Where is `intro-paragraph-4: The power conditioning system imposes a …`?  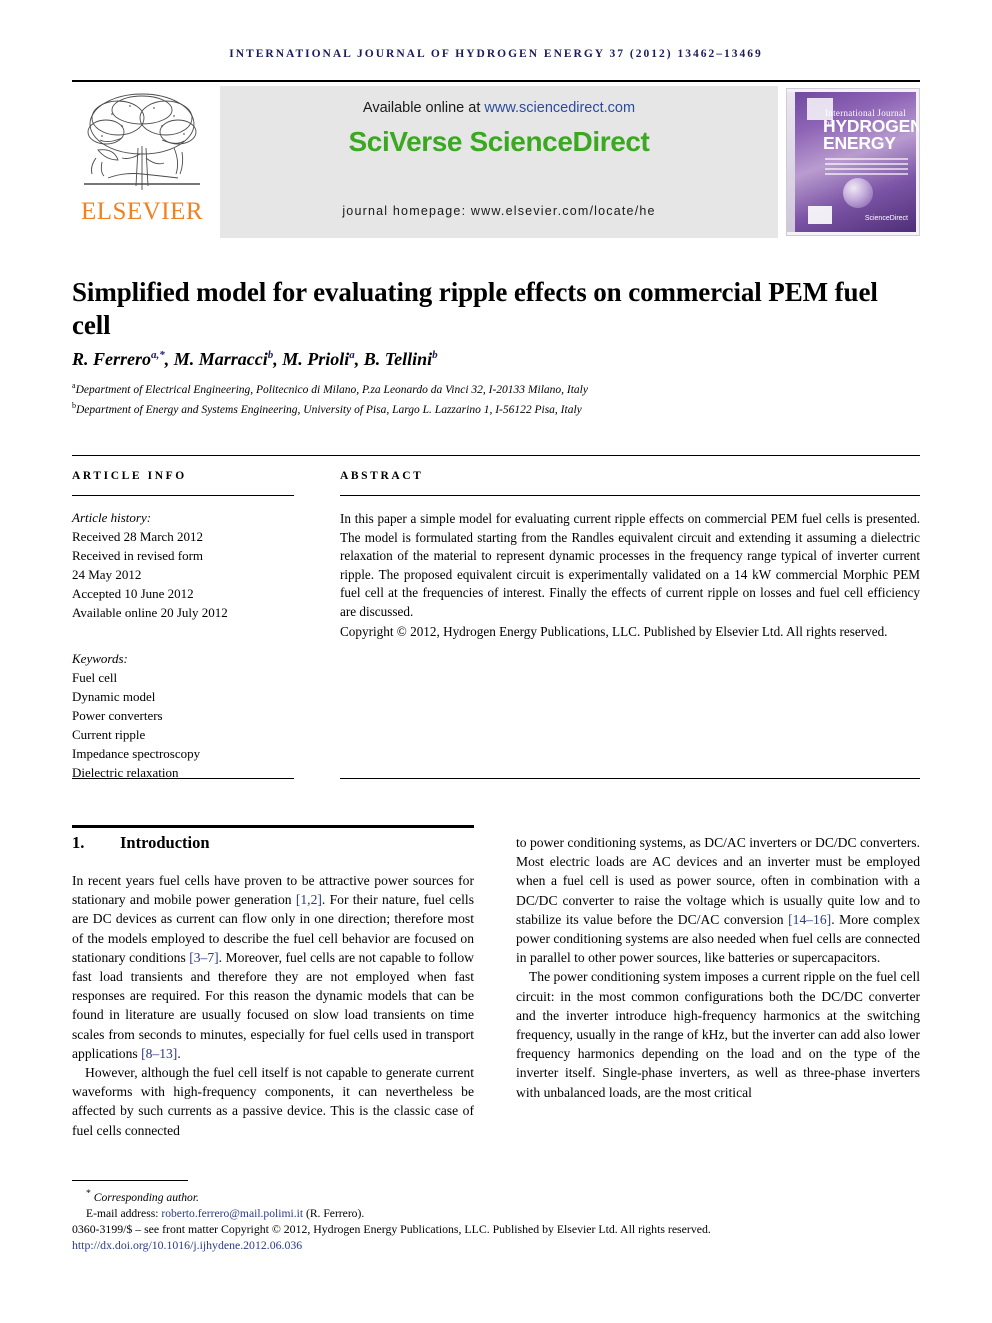 intro-paragraph-4: The power conditioning system imposes a … is located at coordinates (718, 1034).